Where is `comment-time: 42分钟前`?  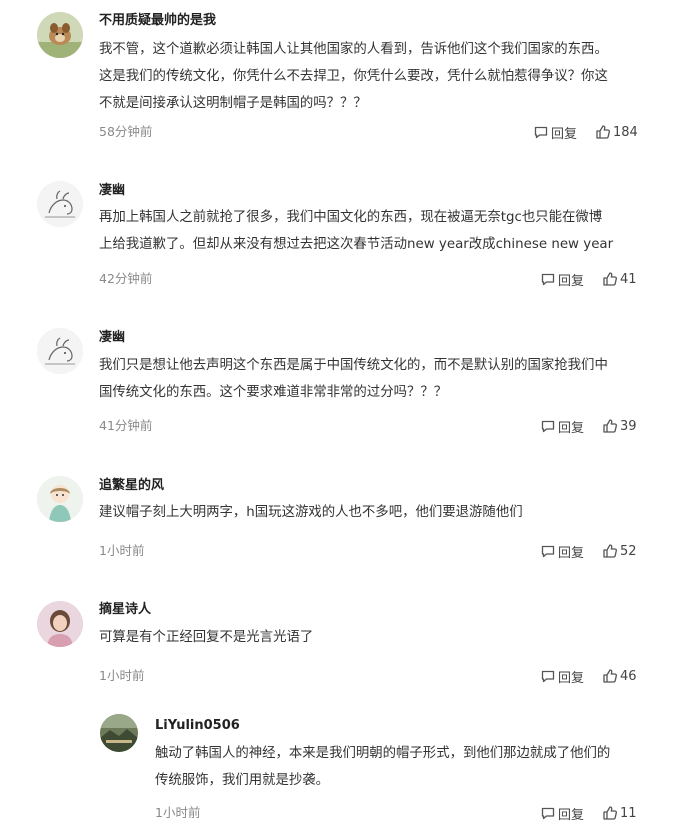
comment-time: 42分钟前 is located at coordinates (126, 278).